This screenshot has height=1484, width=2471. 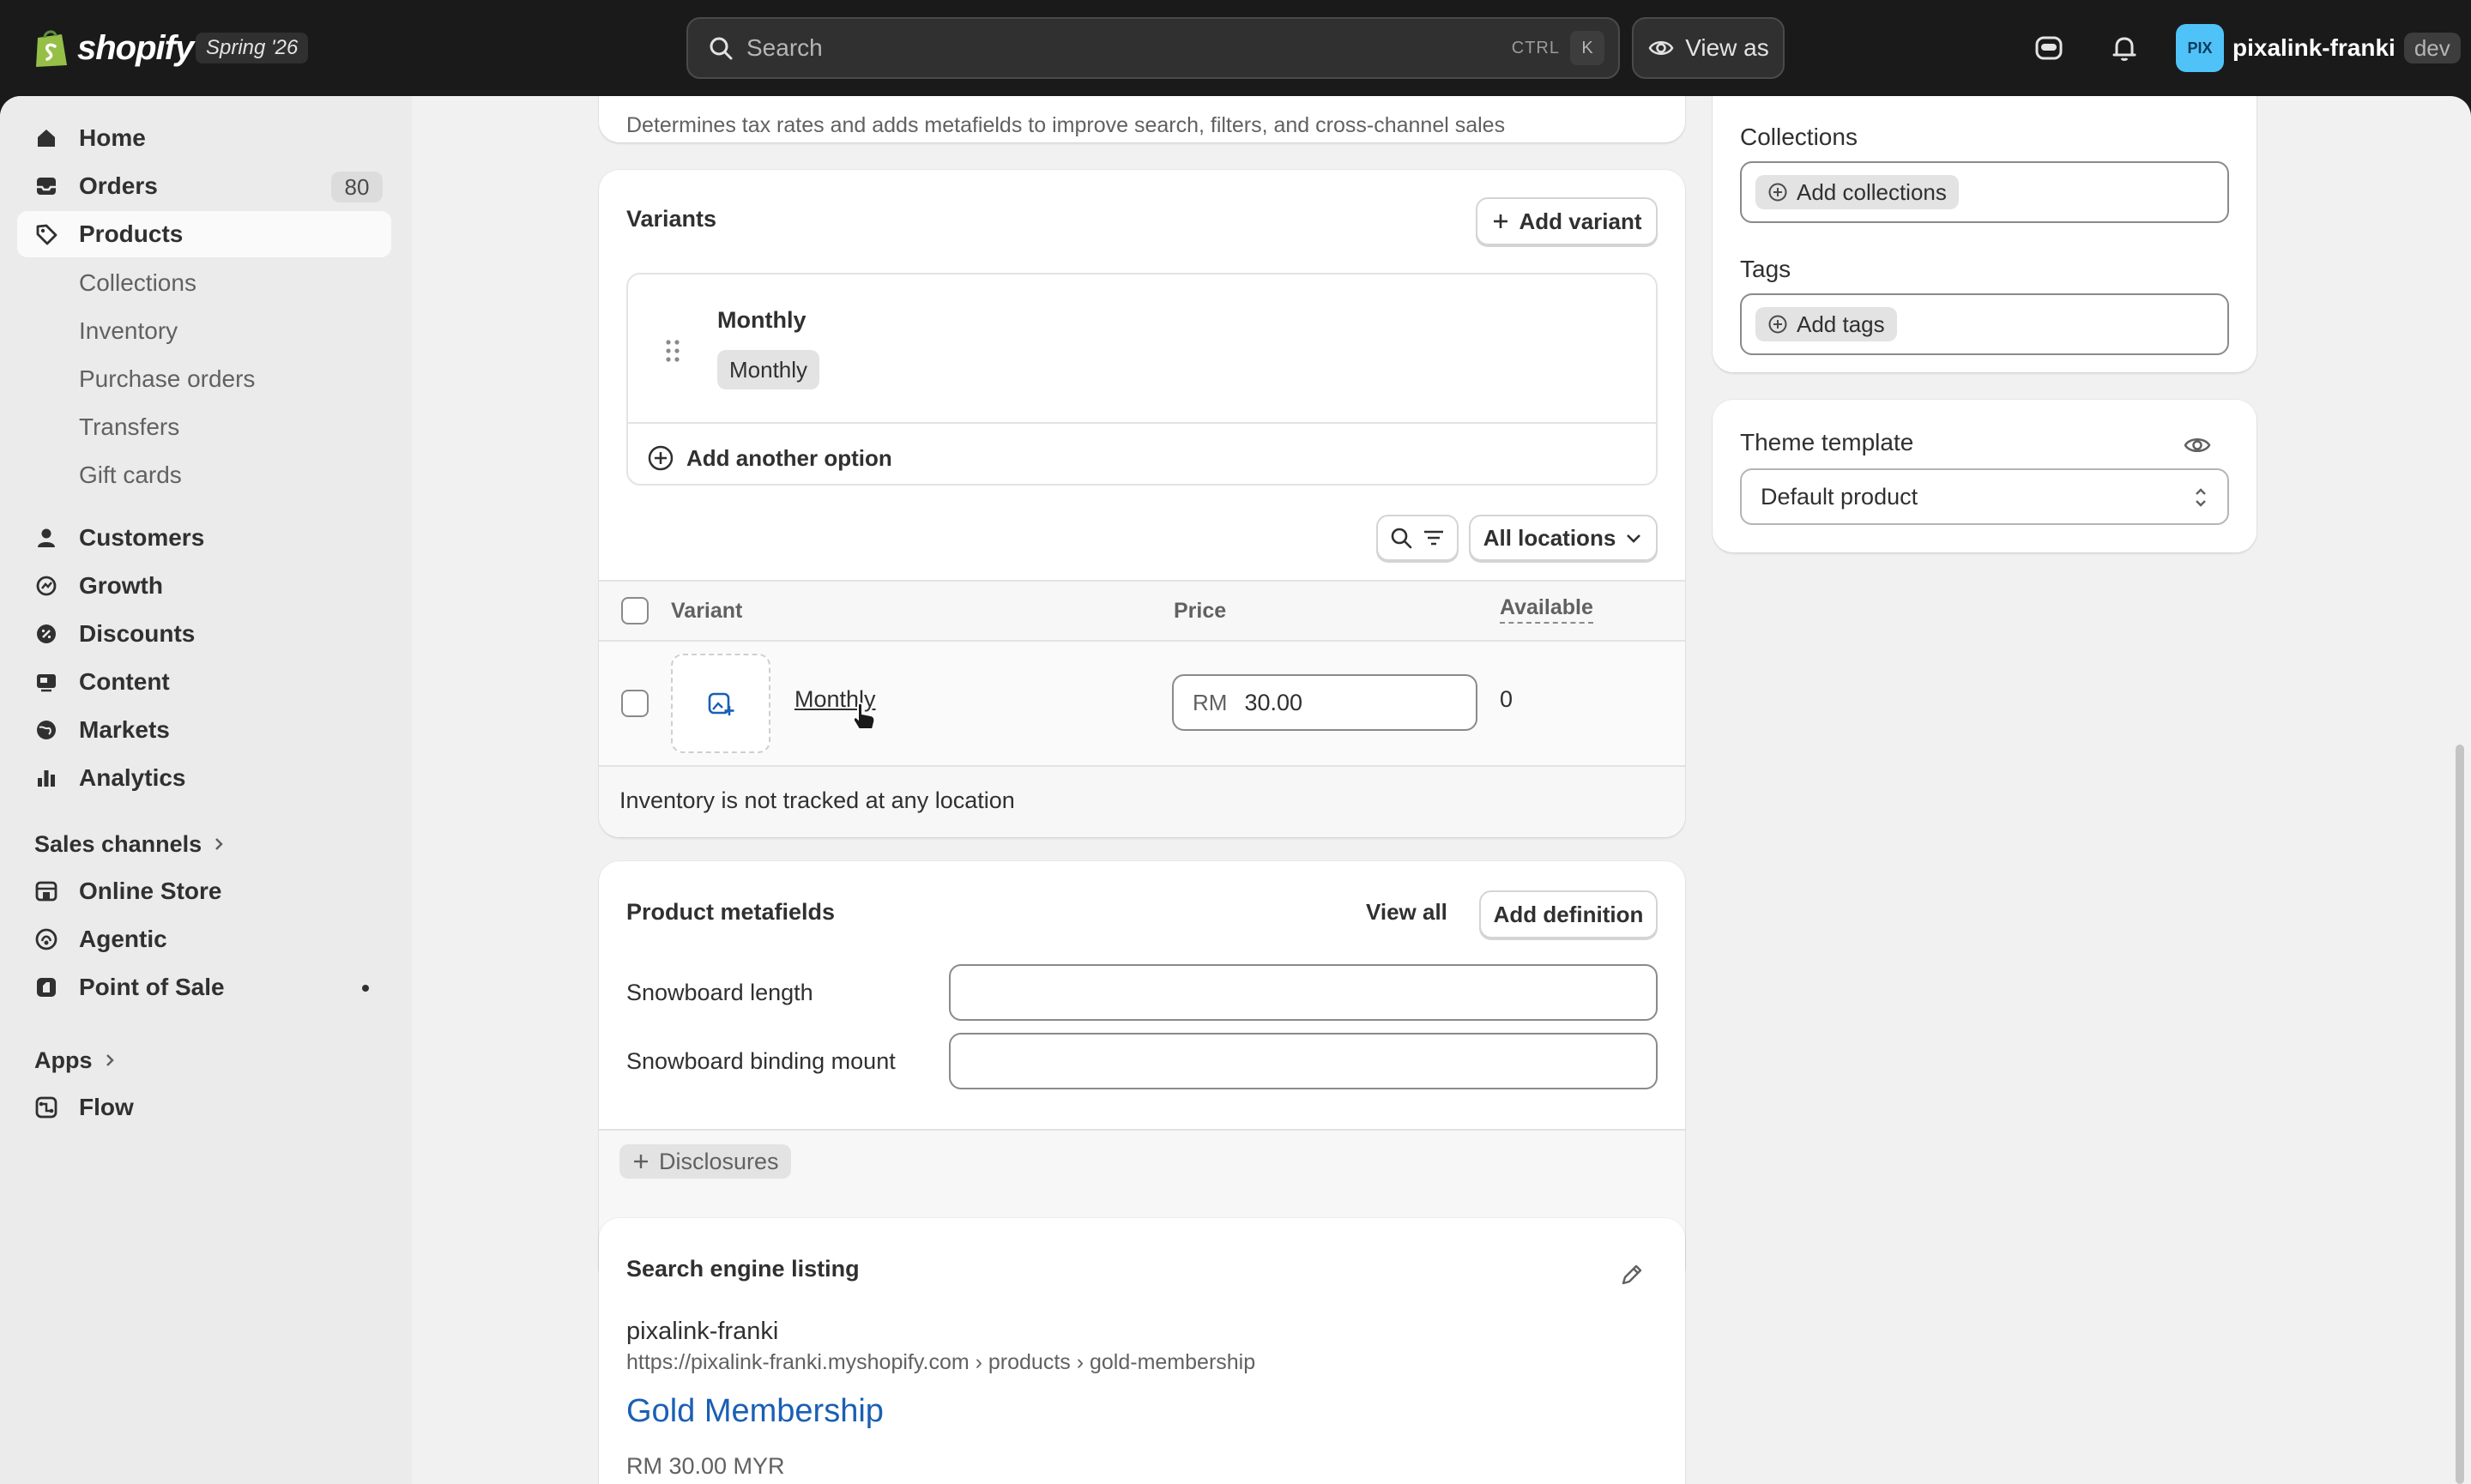 What do you see at coordinates (46, 939) in the screenshot?
I see `agentic-icon` at bounding box center [46, 939].